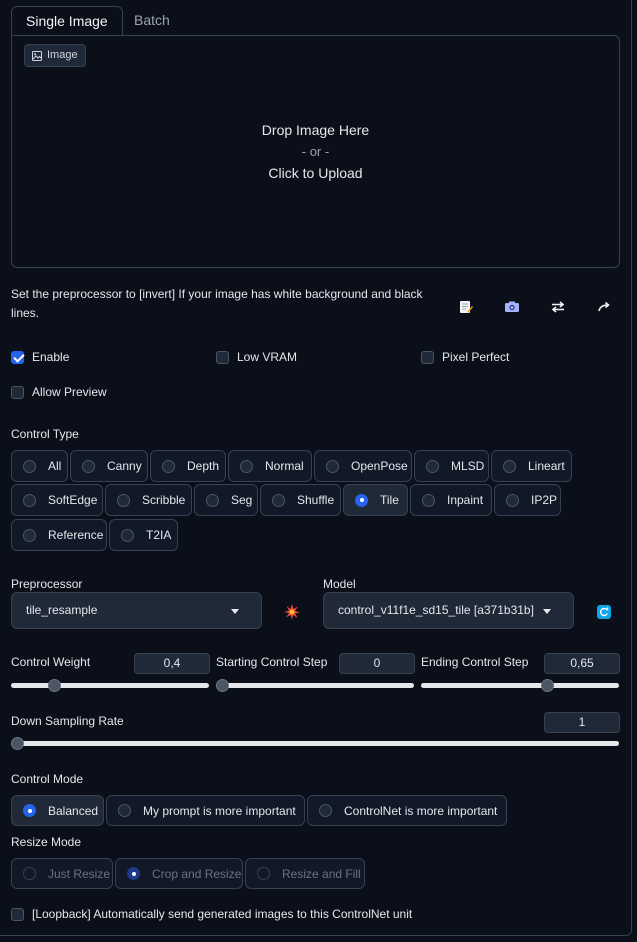  I want to click on radio-label: Scribble, so click(164, 500).